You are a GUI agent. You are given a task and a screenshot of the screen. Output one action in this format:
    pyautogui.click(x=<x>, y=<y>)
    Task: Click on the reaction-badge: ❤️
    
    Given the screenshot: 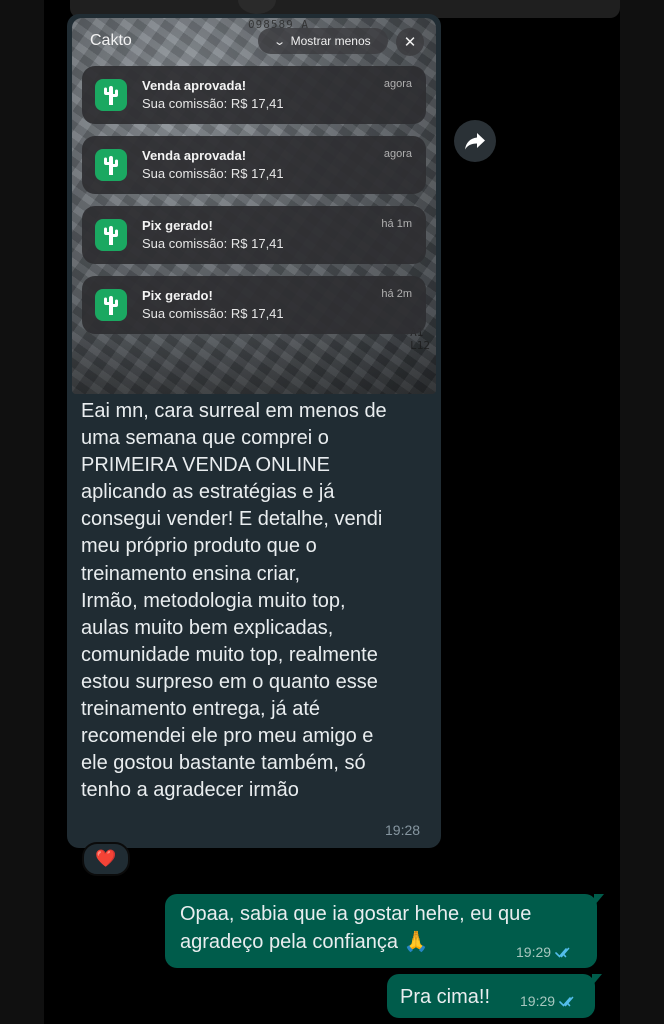 What is the action you would take?
    pyautogui.click(x=106, y=859)
    